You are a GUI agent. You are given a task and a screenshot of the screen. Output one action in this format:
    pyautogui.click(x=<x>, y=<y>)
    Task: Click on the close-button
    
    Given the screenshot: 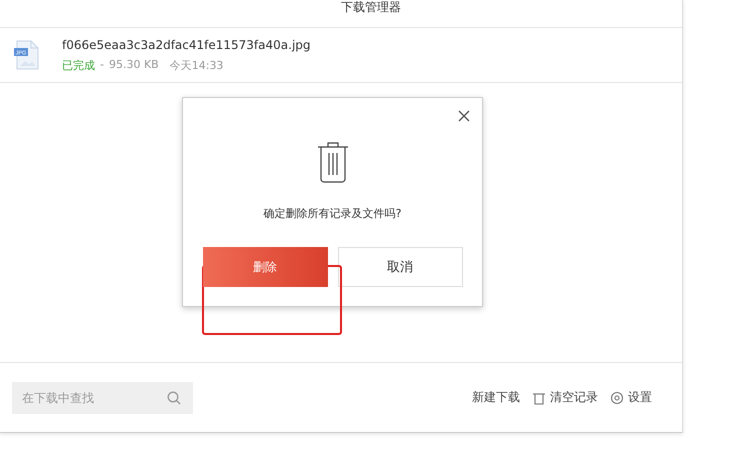 What is the action you would take?
    pyautogui.click(x=464, y=116)
    